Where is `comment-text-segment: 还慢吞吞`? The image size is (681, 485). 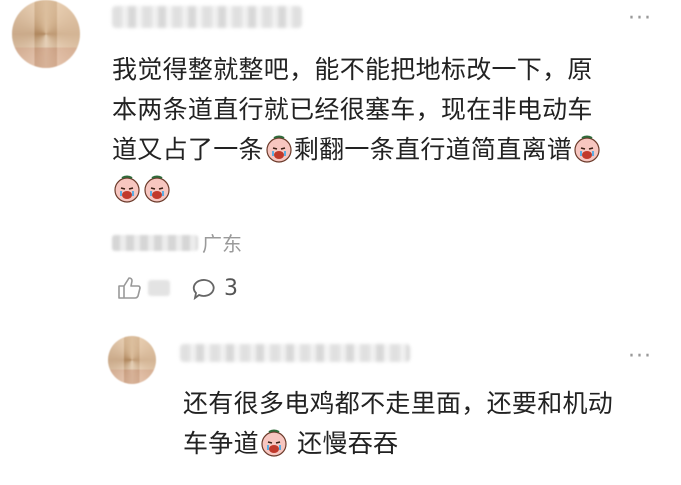
comment-text-segment: 还慢吞吞 is located at coordinates (343, 443).